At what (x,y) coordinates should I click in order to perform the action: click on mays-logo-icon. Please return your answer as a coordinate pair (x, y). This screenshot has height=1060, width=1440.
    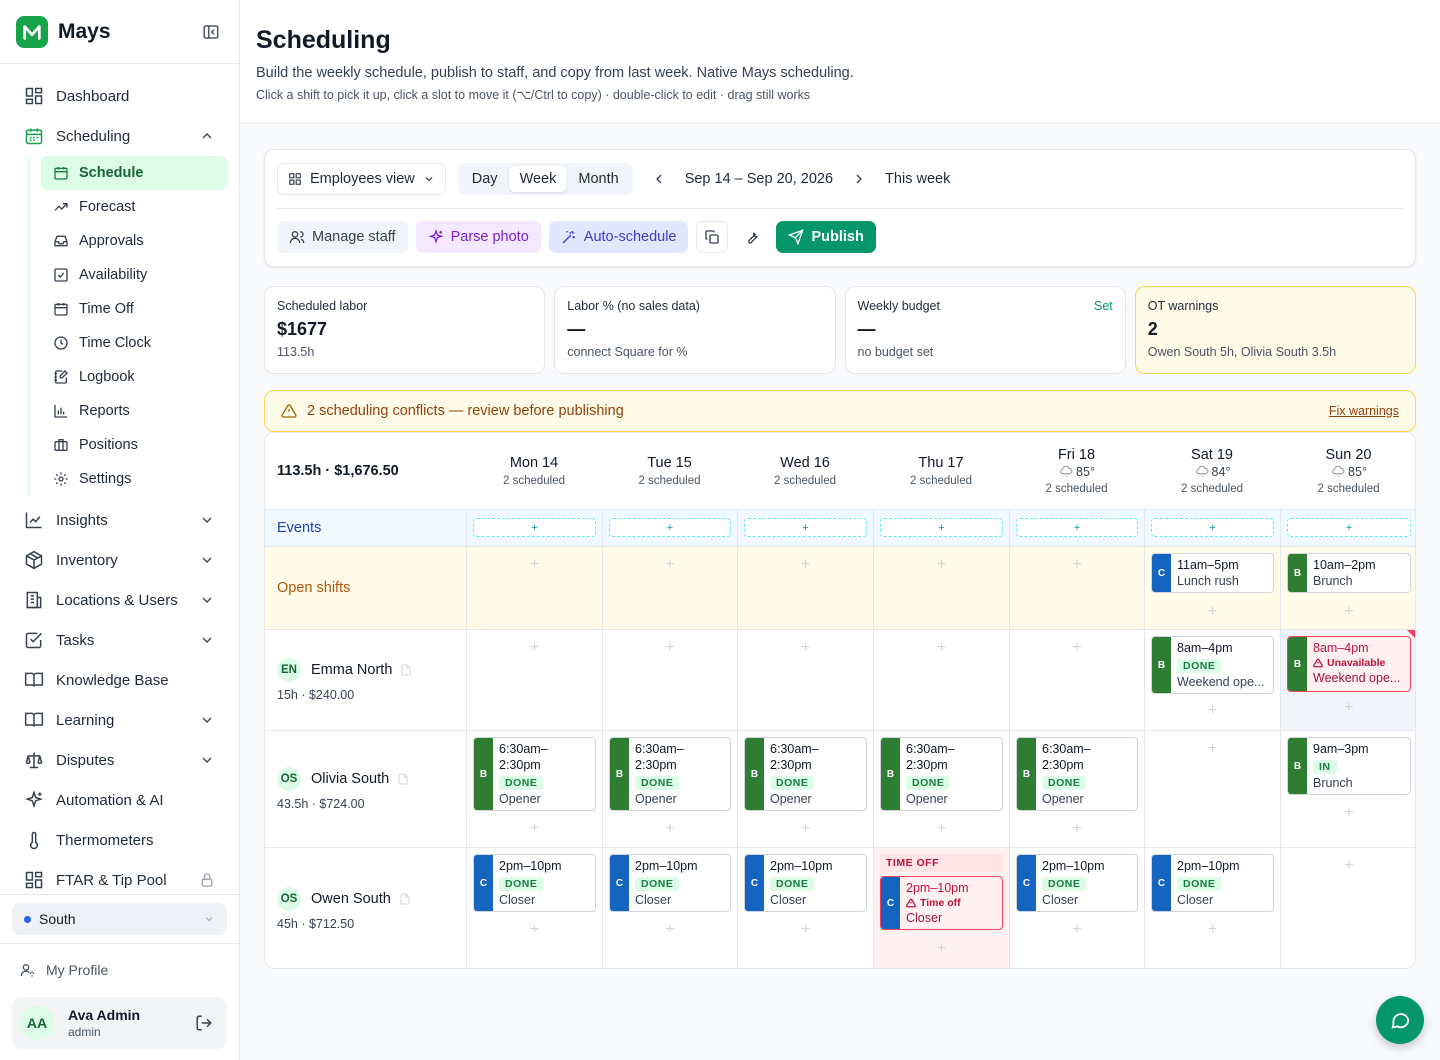
    Looking at the image, I should click on (32, 31).